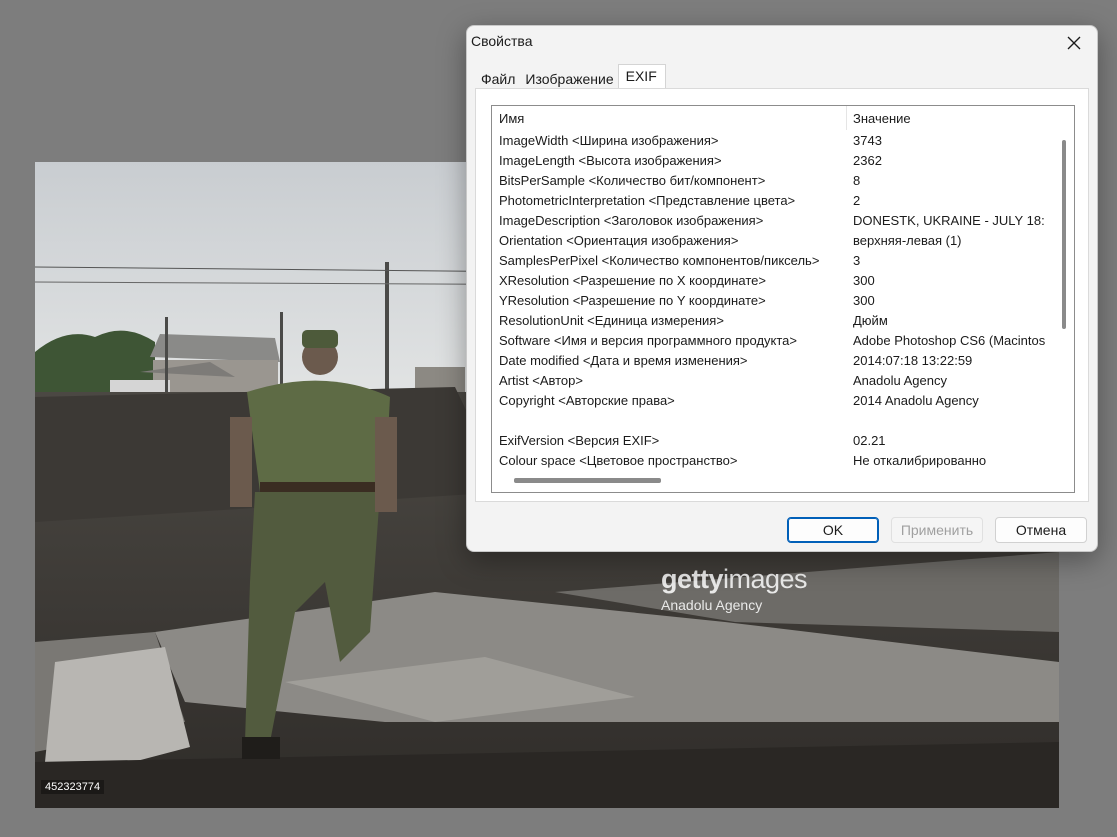 This screenshot has height=837, width=1117. I want to click on row-value: 2, so click(857, 200).